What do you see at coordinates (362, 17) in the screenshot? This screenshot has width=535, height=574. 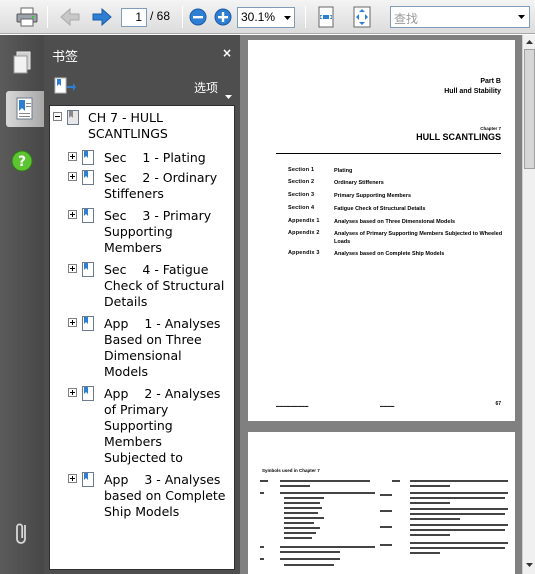 I see `fit-page-icon` at bounding box center [362, 17].